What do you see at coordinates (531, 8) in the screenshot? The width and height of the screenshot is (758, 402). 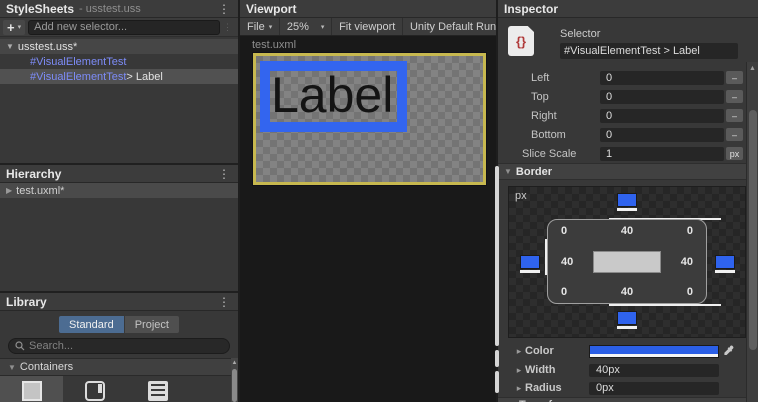 I see `inspector-title: Inspector` at bounding box center [531, 8].